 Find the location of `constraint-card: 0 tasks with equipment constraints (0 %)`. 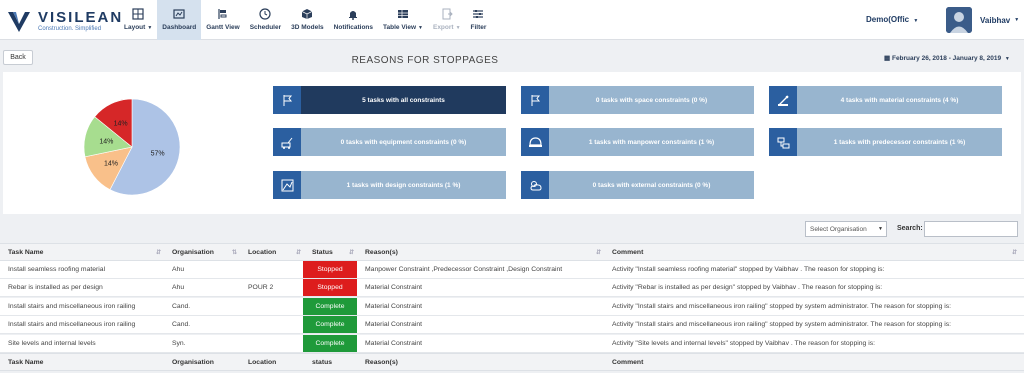

constraint-card: 0 tasks with equipment constraints (0 %) is located at coordinates (389, 142).